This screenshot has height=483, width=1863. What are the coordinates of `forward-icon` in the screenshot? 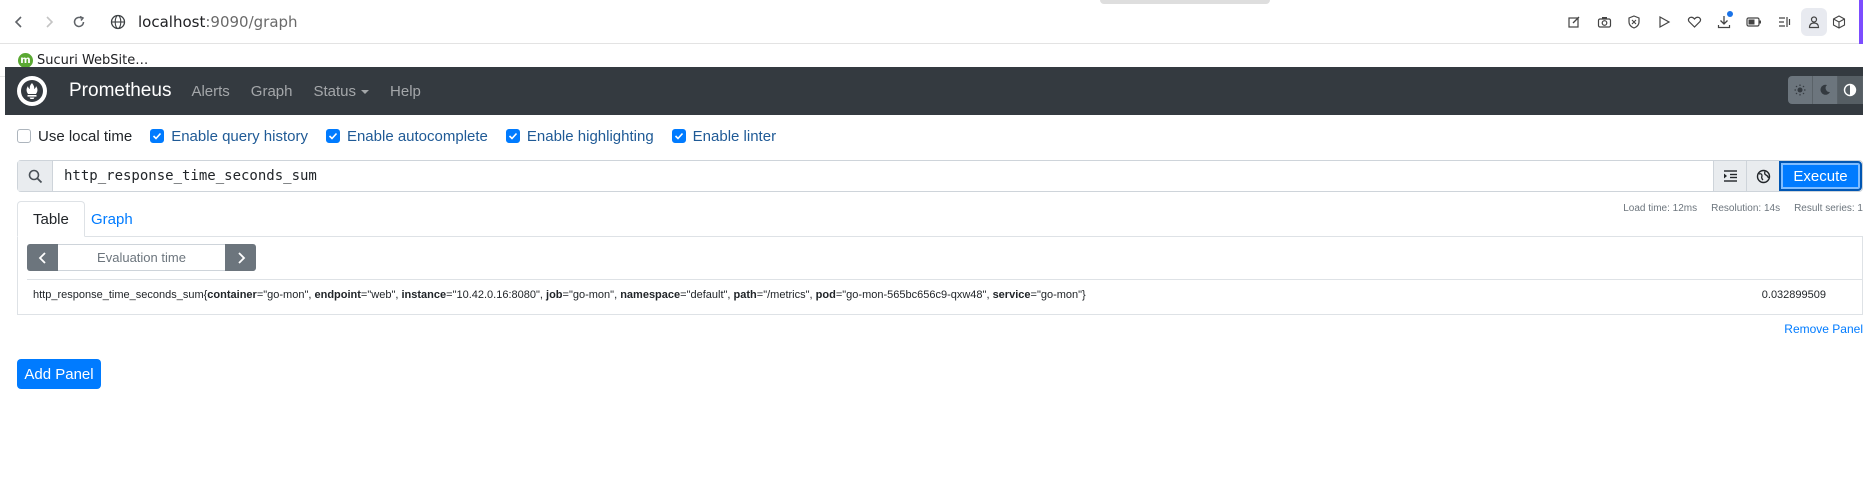 It's located at (49, 22).